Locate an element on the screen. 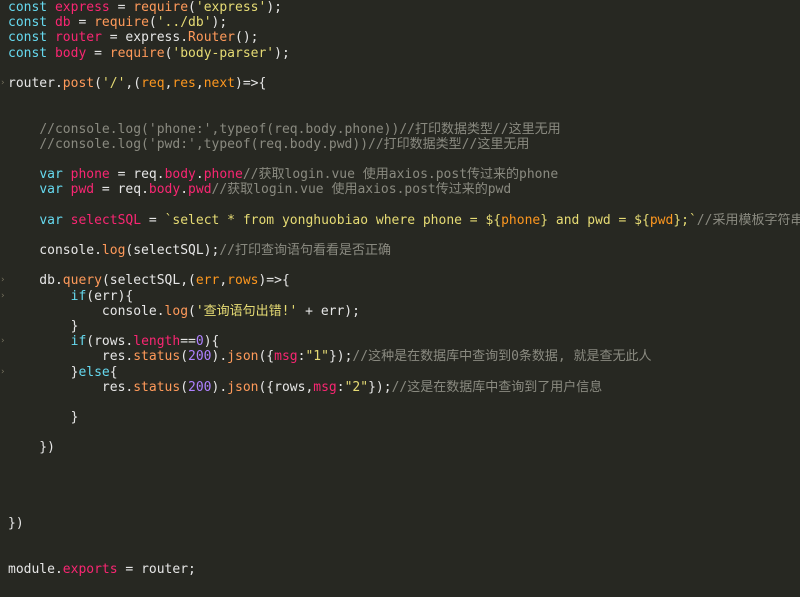 Image resolution: width=800 pixels, height=597 pixels. code-token: else is located at coordinates (94, 372).